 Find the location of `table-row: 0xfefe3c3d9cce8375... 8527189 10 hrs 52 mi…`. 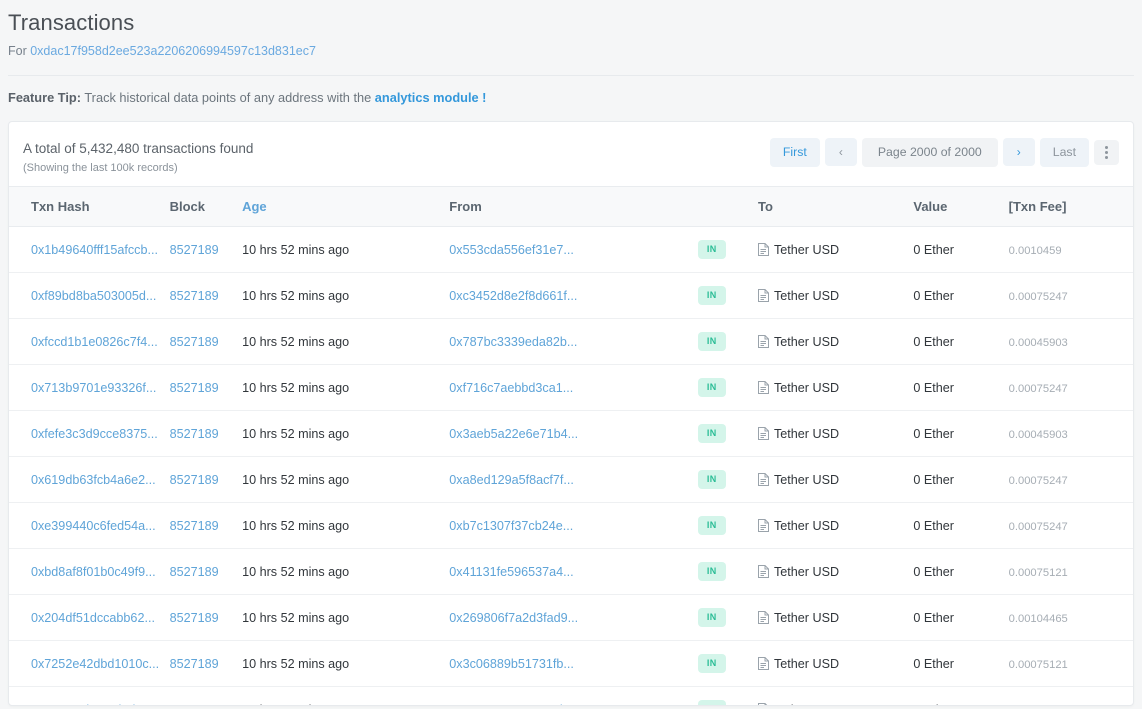

table-row: 0xfefe3c3d9cce8375... 8527189 10 hrs 52 mi… is located at coordinates (571, 434).